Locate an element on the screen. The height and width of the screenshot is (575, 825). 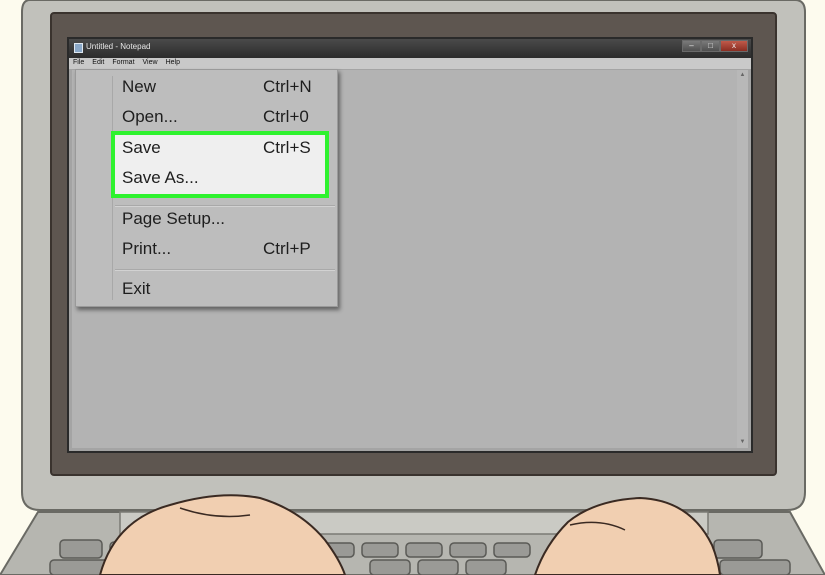
menu-item-shortcut: Ctrl+P is located at coordinates (287, 248).